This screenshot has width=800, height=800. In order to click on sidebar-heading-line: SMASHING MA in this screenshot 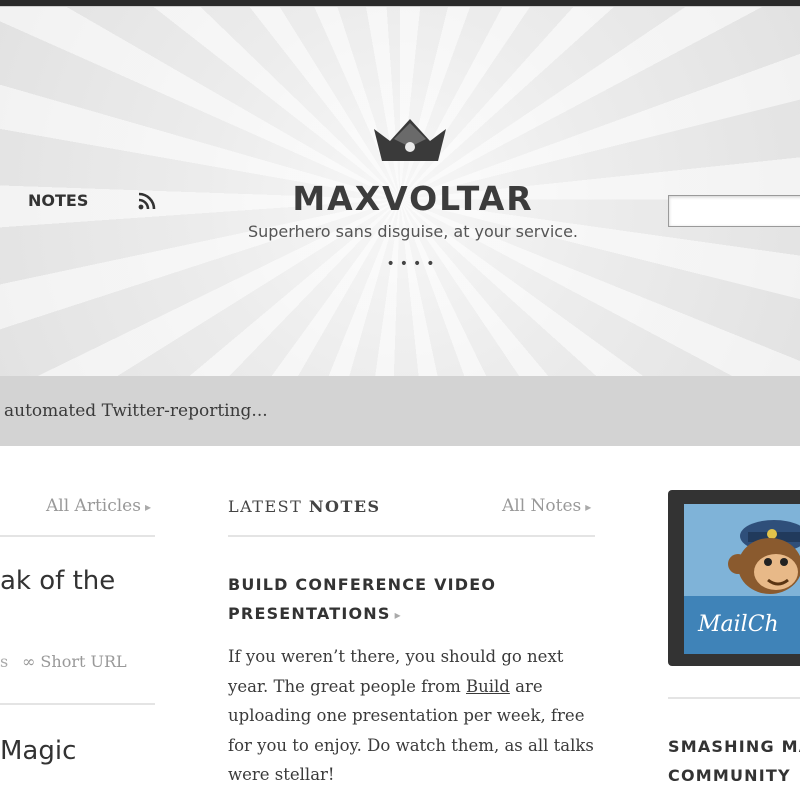, I will do `click(734, 746)`.